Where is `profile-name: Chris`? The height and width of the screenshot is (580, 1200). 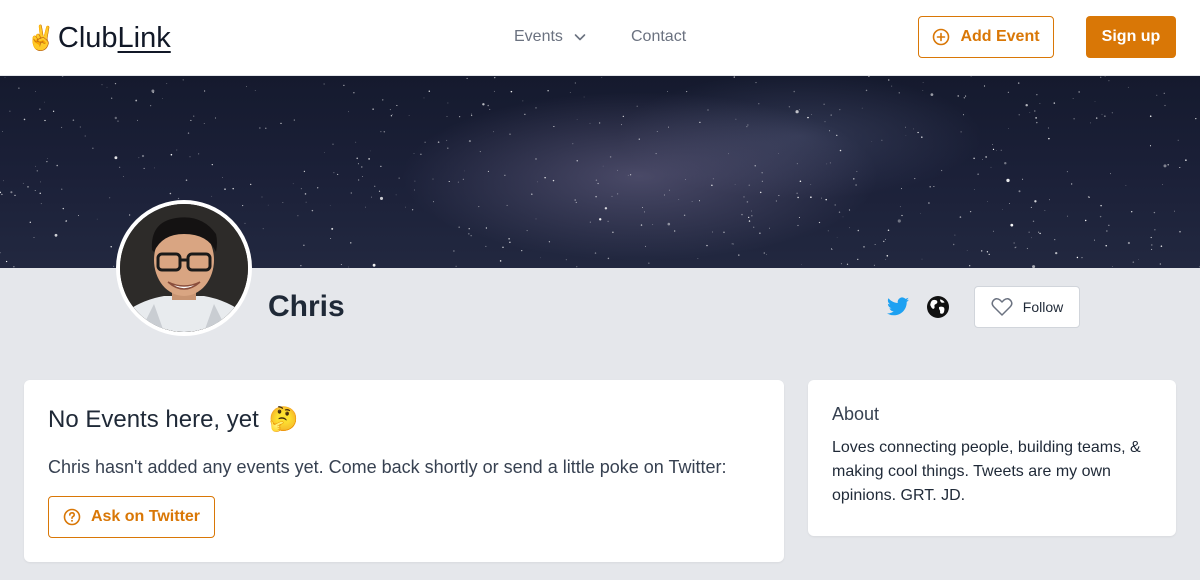 profile-name: Chris is located at coordinates (306, 306).